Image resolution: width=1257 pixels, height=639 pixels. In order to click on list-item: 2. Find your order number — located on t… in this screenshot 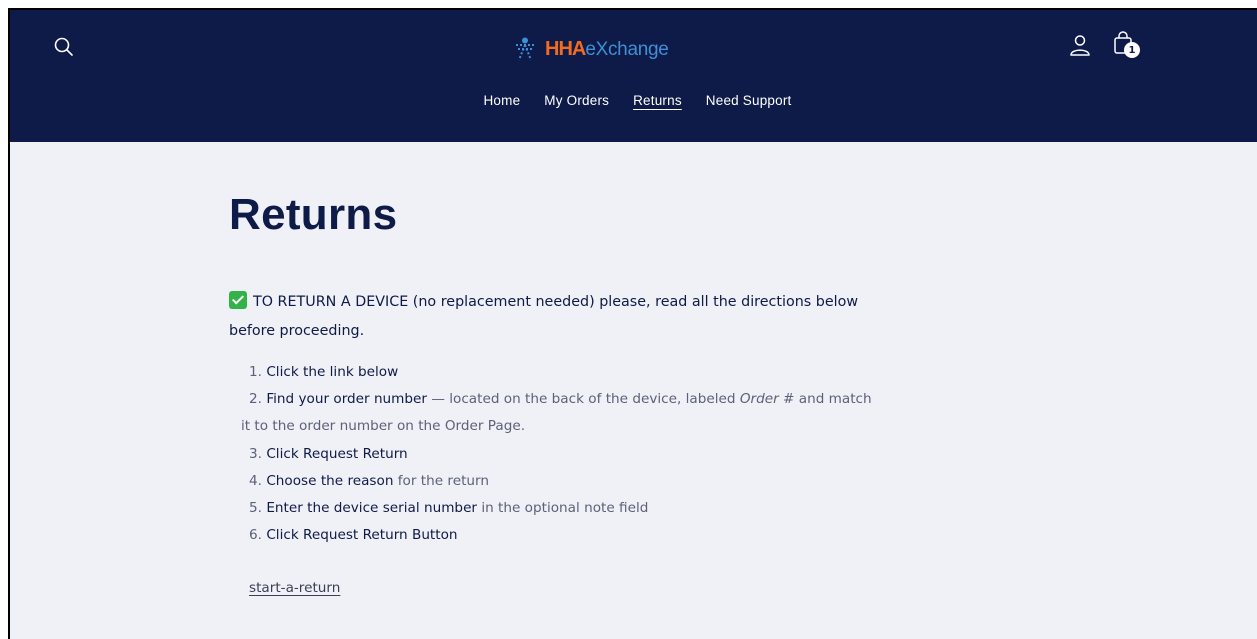, I will do `click(609, 399)`.